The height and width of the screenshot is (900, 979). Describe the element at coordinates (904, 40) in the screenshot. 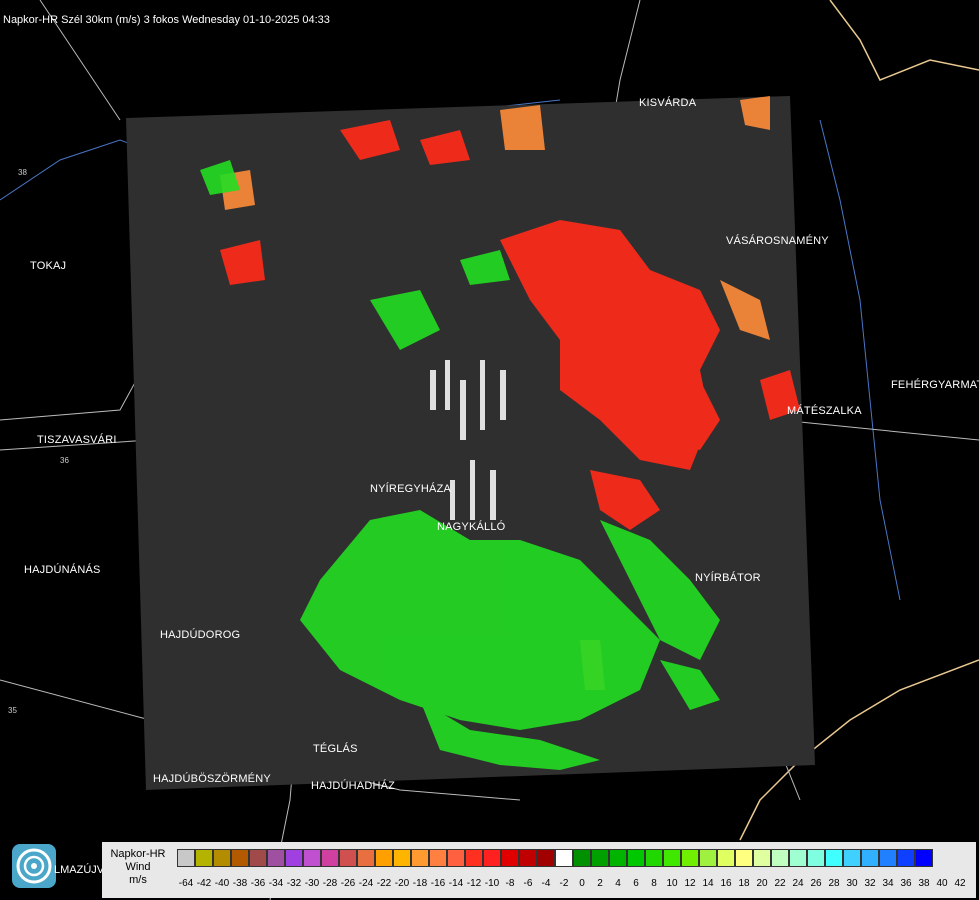

I see `border-line` at that location.